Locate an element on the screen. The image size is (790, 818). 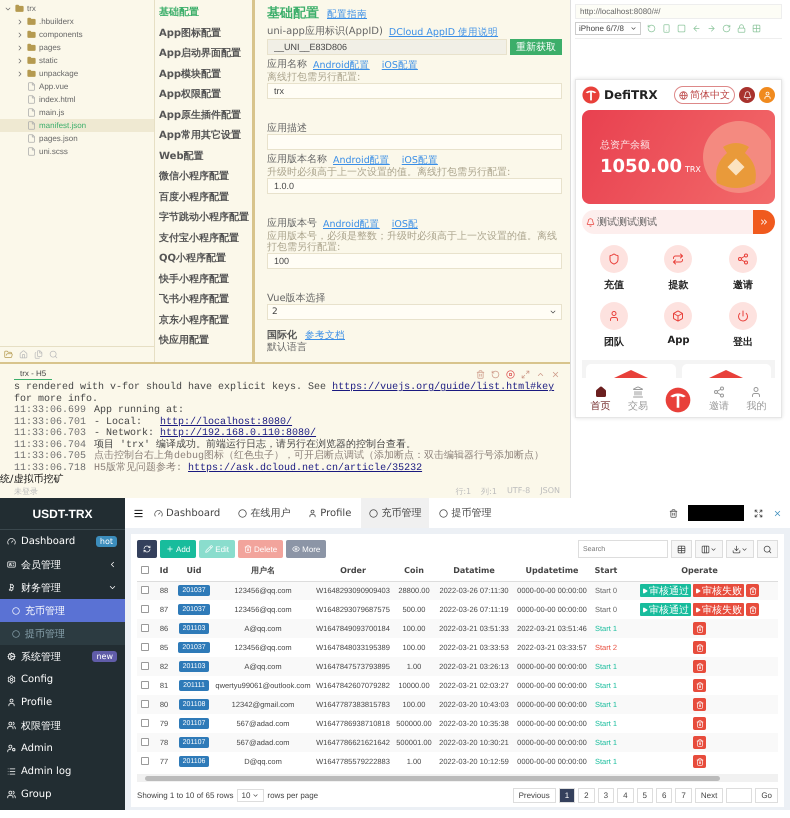
folder-item: .hbuilderx is located at coordinates (77, 21).